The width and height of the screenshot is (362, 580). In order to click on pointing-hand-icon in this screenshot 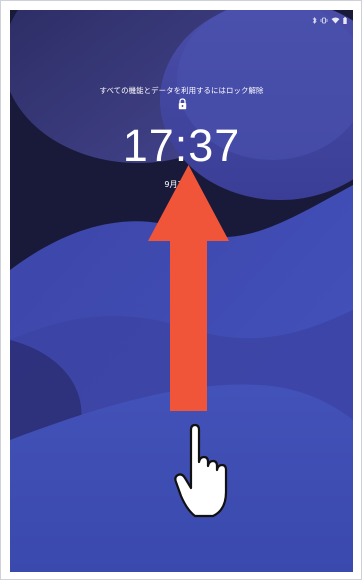, I will do `click(201, 470)`.